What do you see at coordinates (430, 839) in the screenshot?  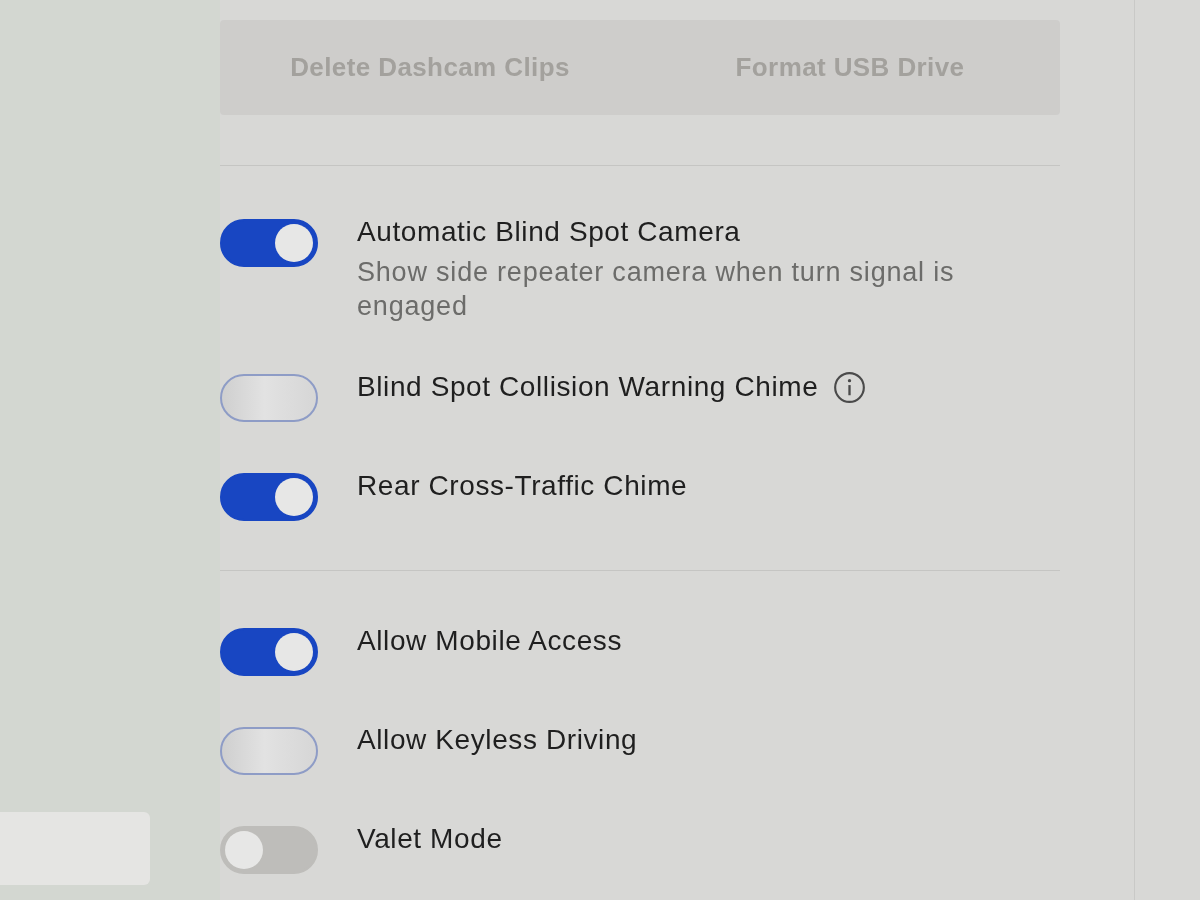 I see `setting-title: Valet Mode` at bounding box center [430, 839].